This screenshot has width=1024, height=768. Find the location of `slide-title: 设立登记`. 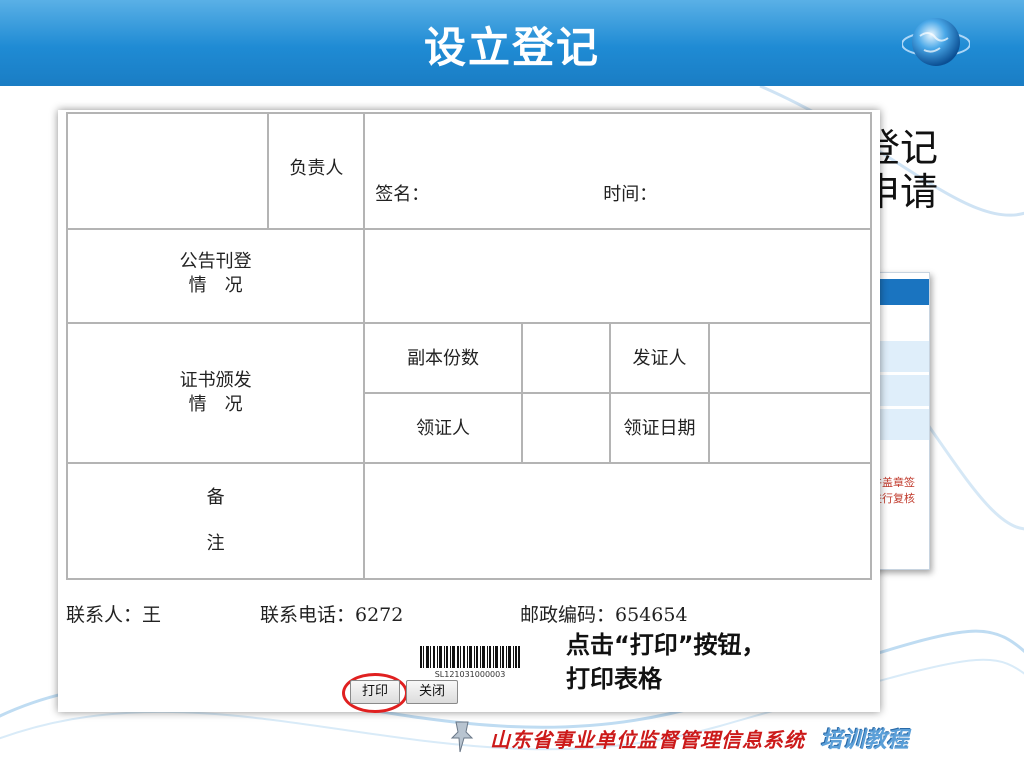

slide-title: 设立登记 is located at coordinates (511, 47).